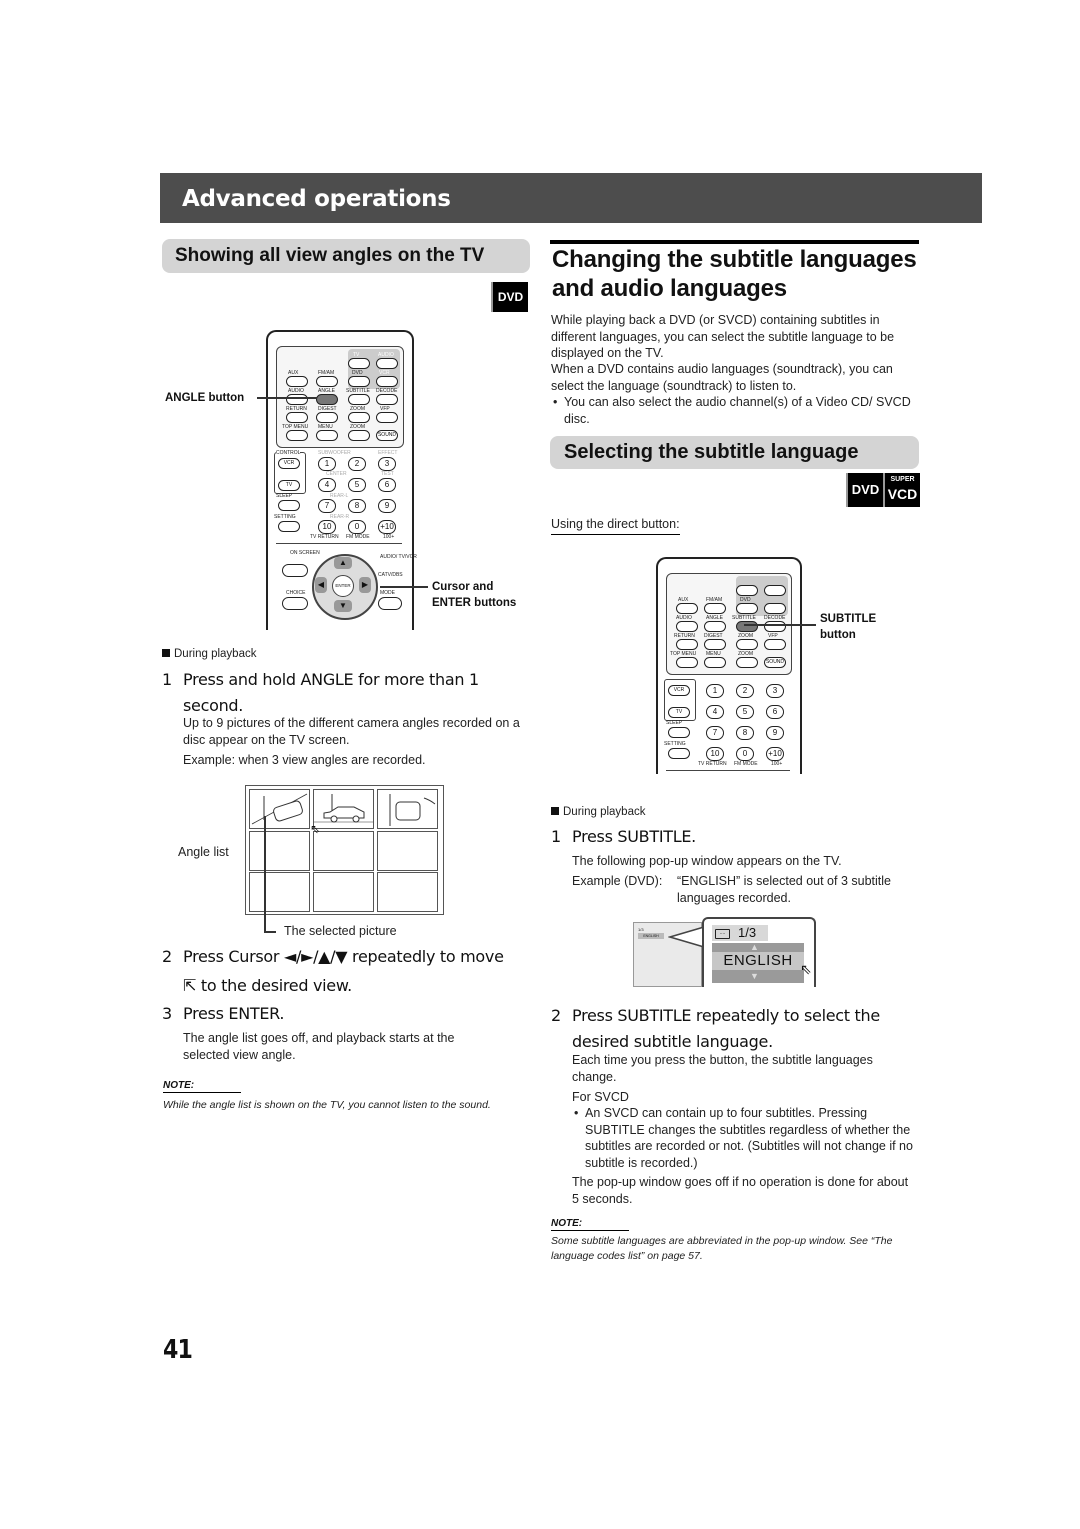 The image size is (1080, 1529). Describe the element at coordinates (203, 852) in the screenshot. I see `angle-list-label: Angle list` at that location.